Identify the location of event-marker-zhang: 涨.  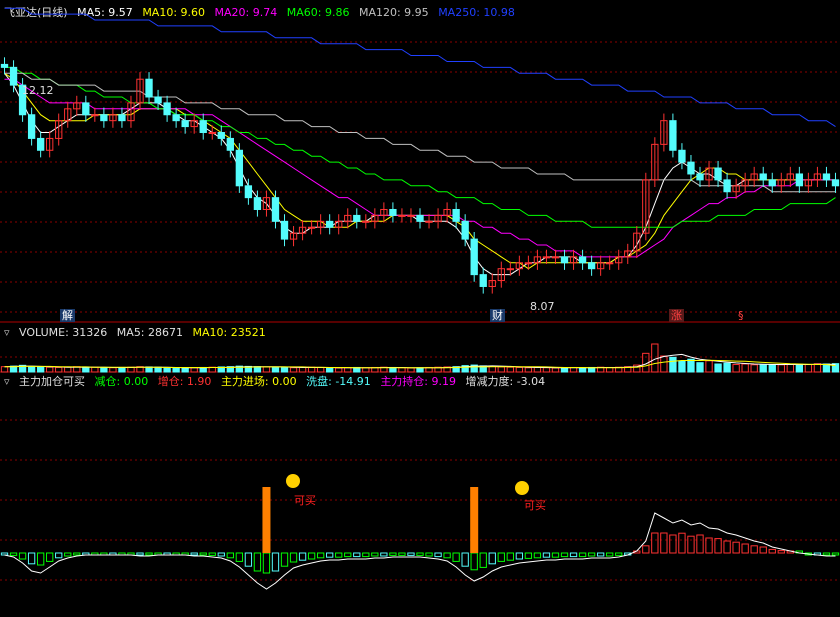
(676, 315).